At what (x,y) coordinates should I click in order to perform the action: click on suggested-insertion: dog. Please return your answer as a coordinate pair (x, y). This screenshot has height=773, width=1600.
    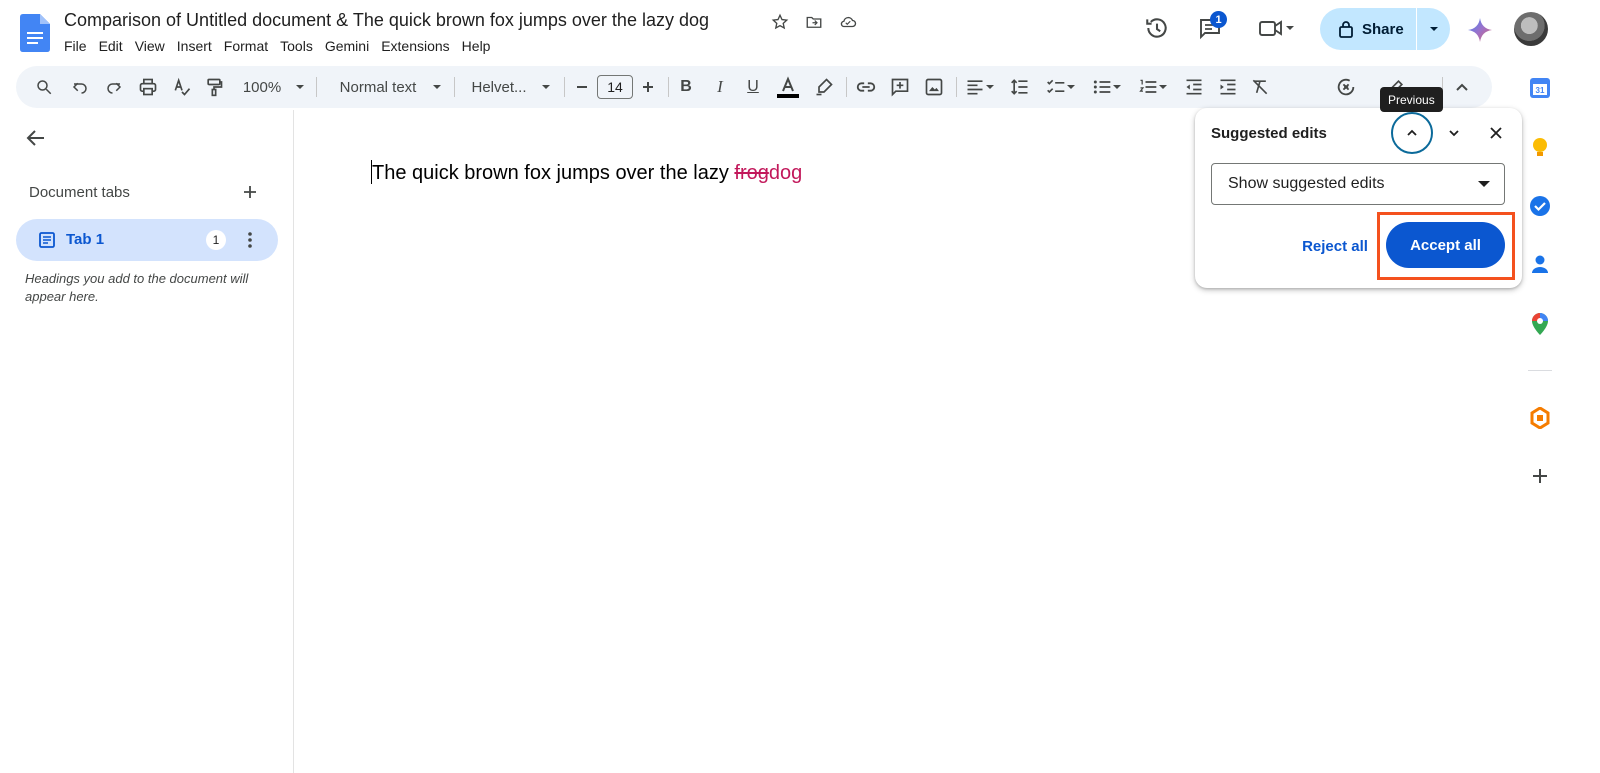
    Looking at the image, I should click on (785, 173).